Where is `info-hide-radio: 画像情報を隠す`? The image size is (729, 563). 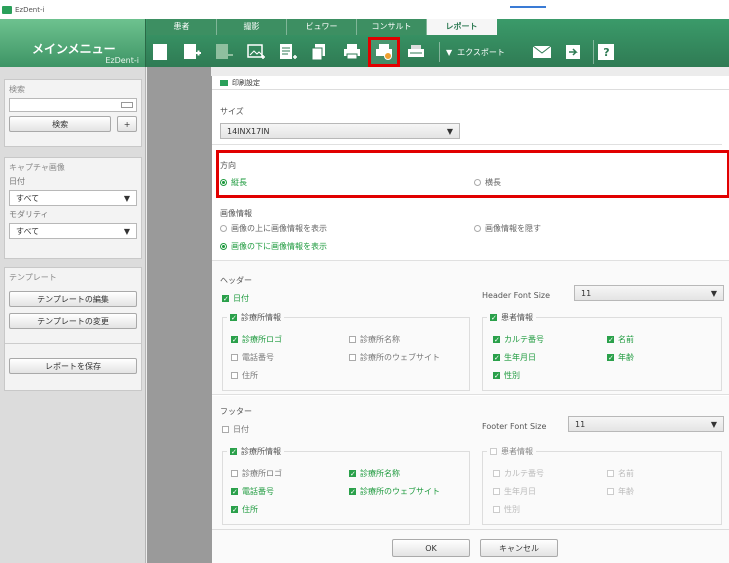 info-hide-radio: 画像情報を隠す is located at coordinates (507, 228).